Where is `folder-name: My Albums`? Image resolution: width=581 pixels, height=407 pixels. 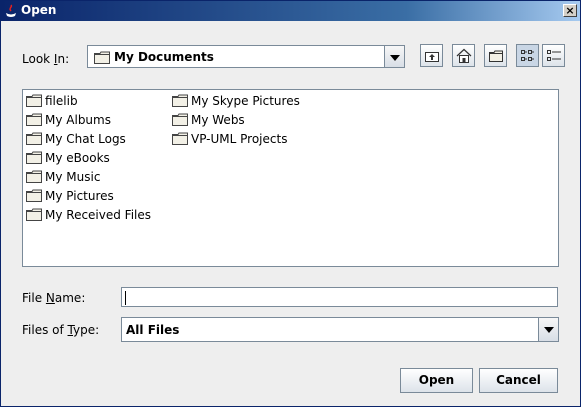 folder-name: My Albums is located at coordinates (78, 120).